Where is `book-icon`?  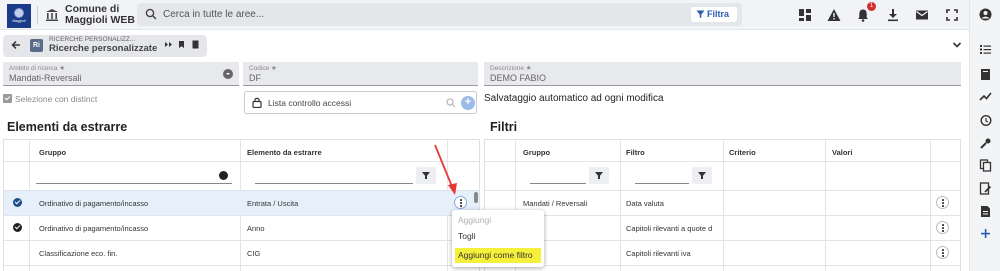 book-icon is located at coordinates (985, 74).